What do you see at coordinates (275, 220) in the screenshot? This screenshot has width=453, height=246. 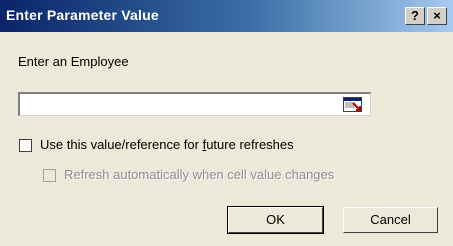 I see `ok-button: OK` at bounding box center [275, 220].